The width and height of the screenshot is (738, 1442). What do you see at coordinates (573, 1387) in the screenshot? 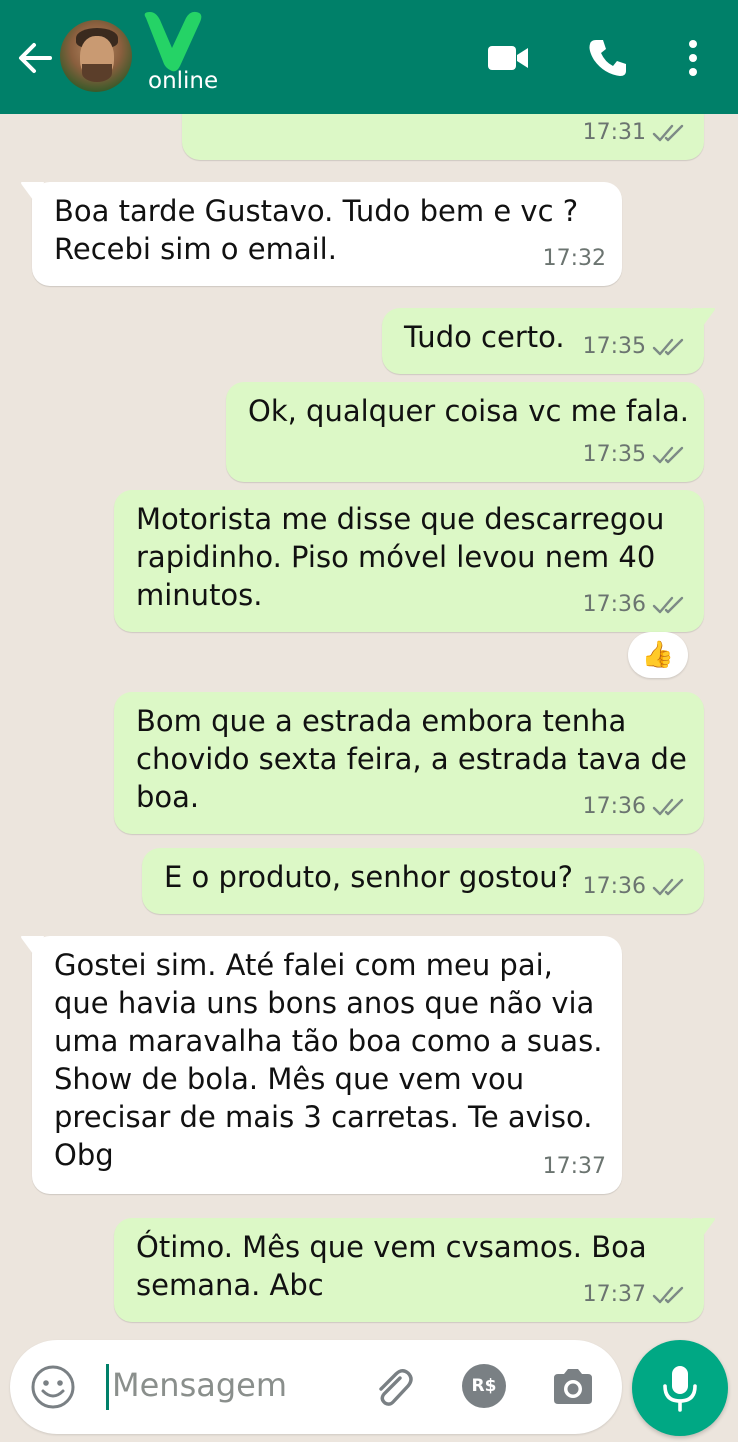
I see `camera-icon` at bounding box center [573, 1387].